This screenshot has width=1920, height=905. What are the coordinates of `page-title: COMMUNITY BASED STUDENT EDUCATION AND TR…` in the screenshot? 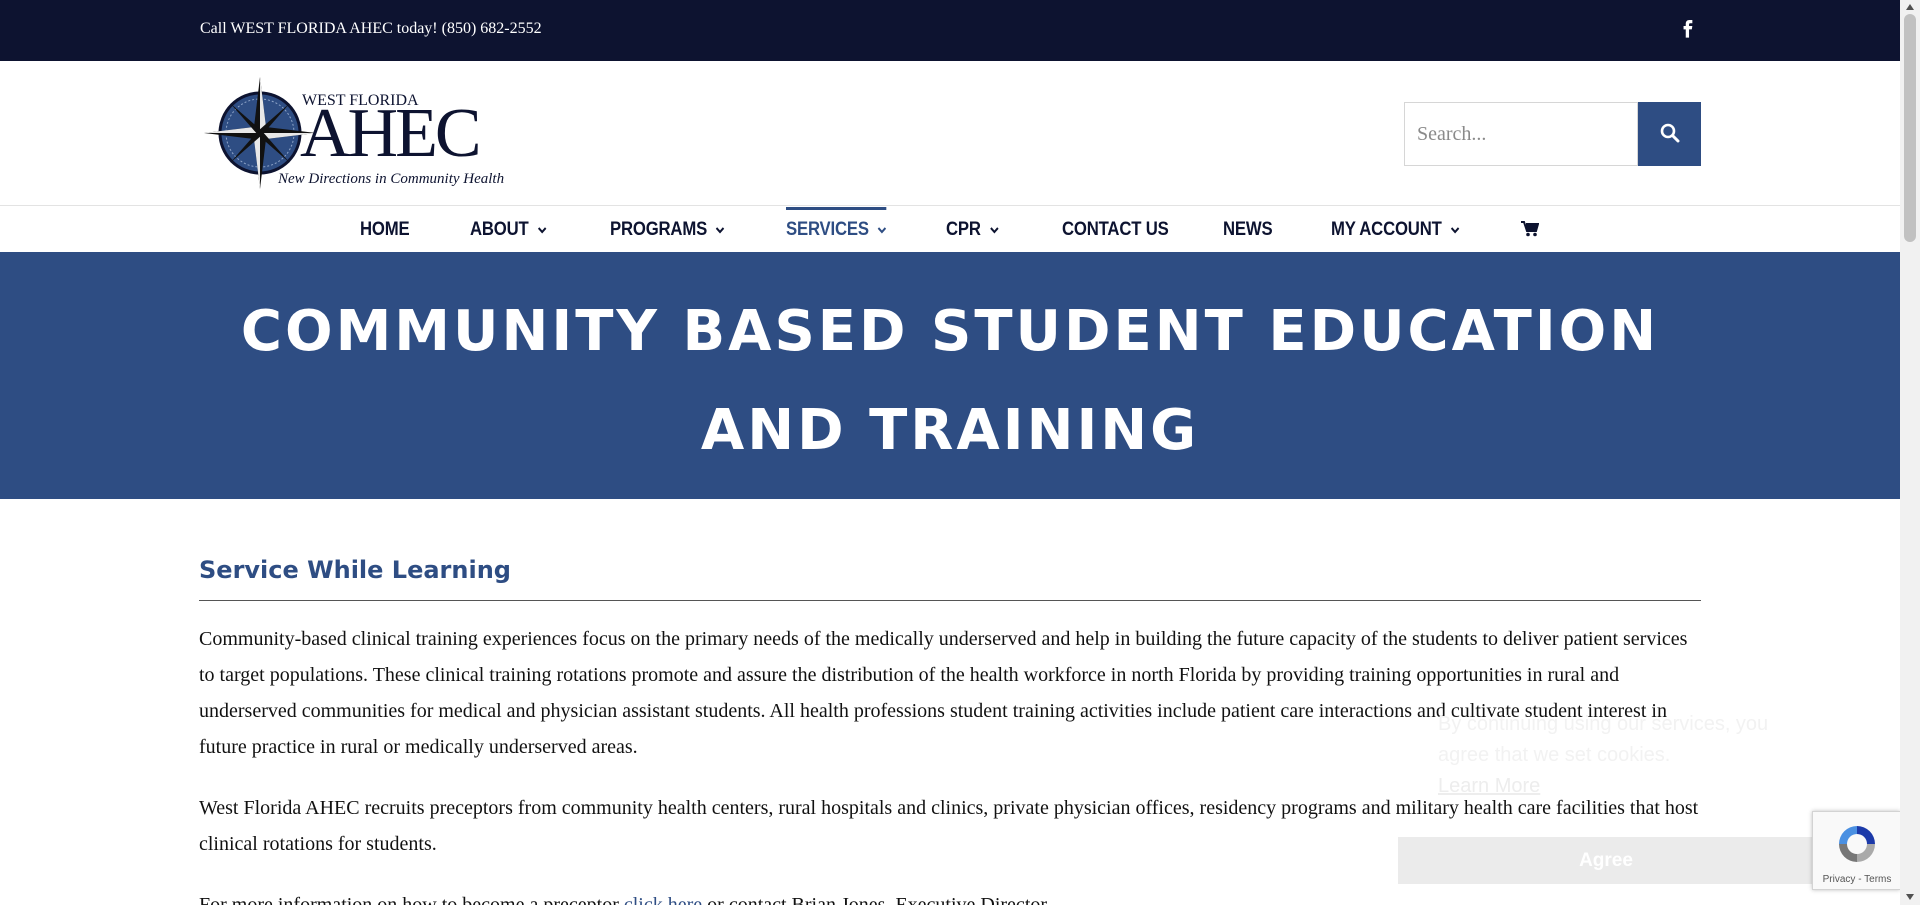 It's located at (950, 381).